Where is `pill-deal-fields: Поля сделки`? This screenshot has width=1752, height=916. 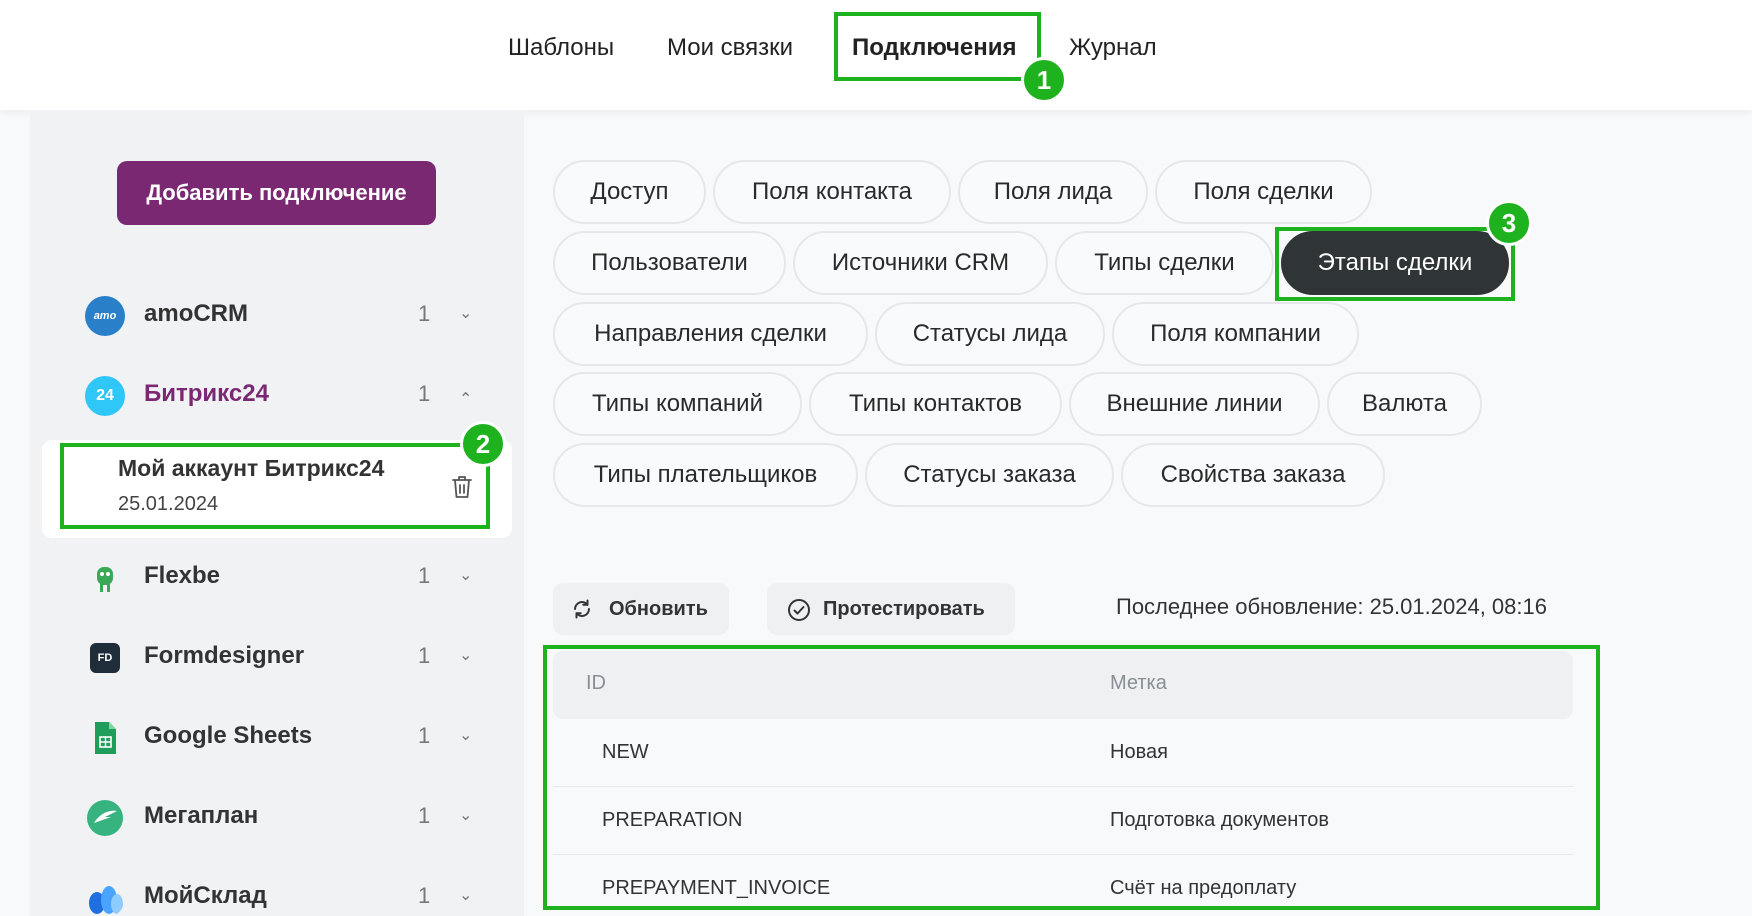
pill-deal-fields: Поля сделки is located at coordinates (1263, 192).